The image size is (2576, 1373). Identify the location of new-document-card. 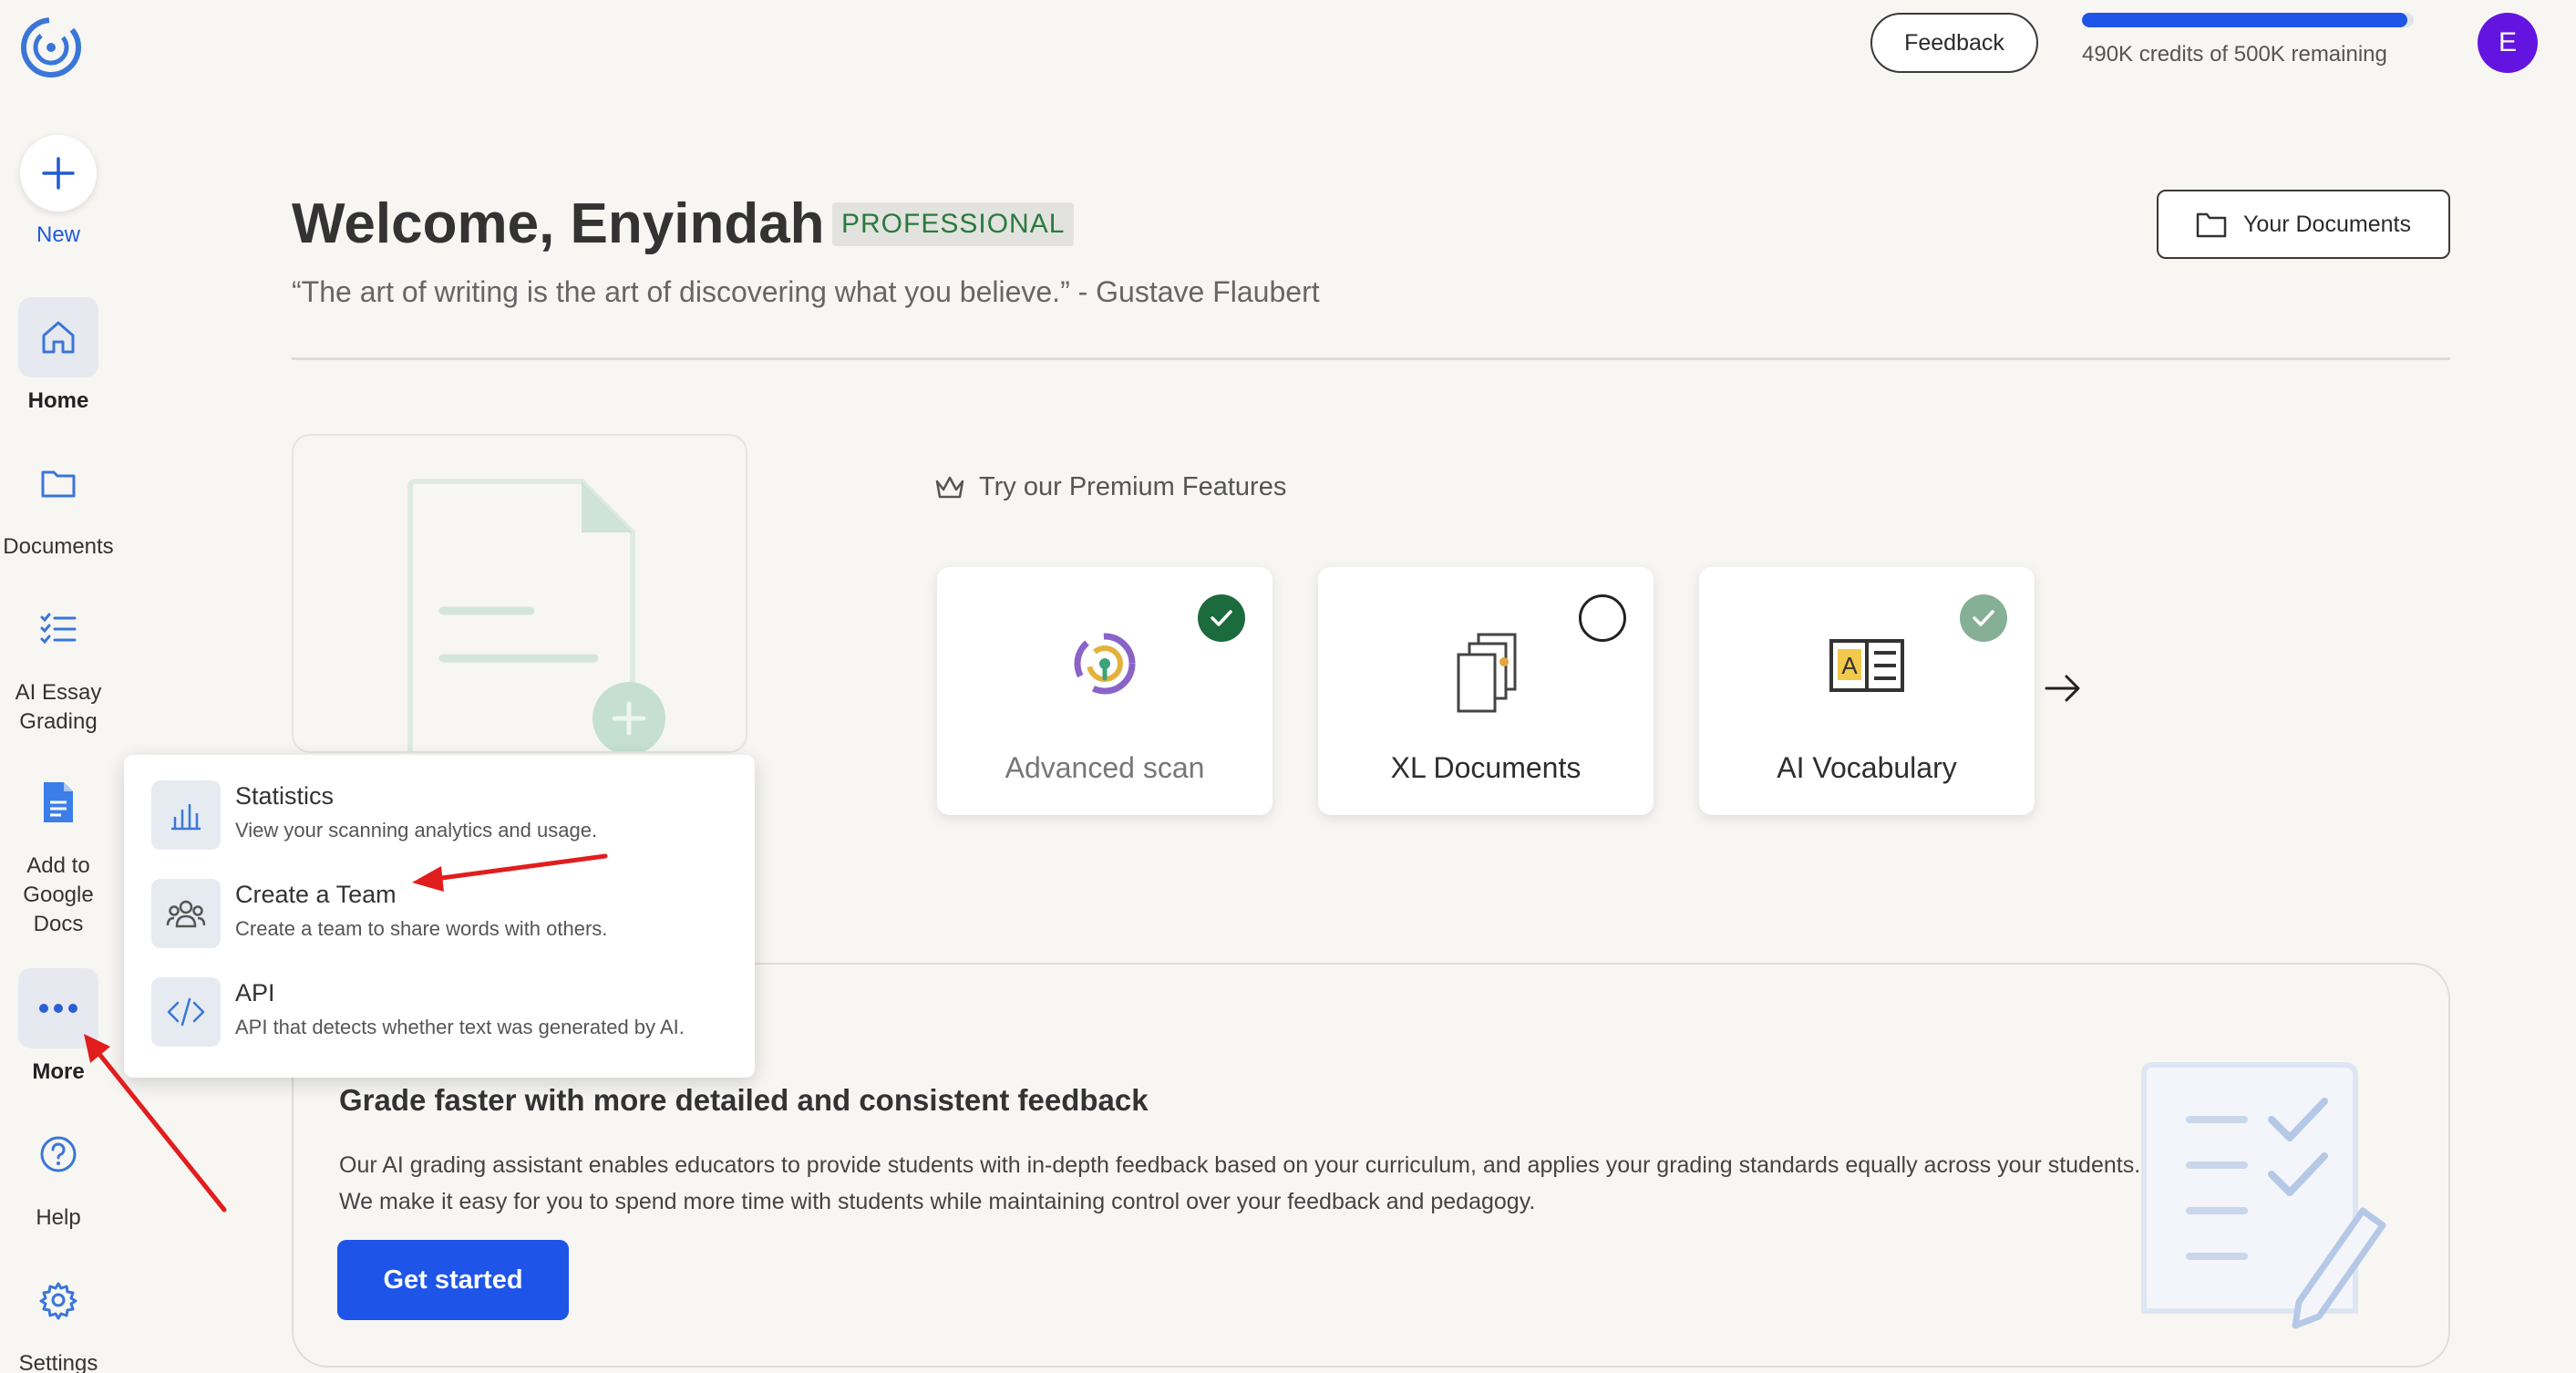
(519, 593).